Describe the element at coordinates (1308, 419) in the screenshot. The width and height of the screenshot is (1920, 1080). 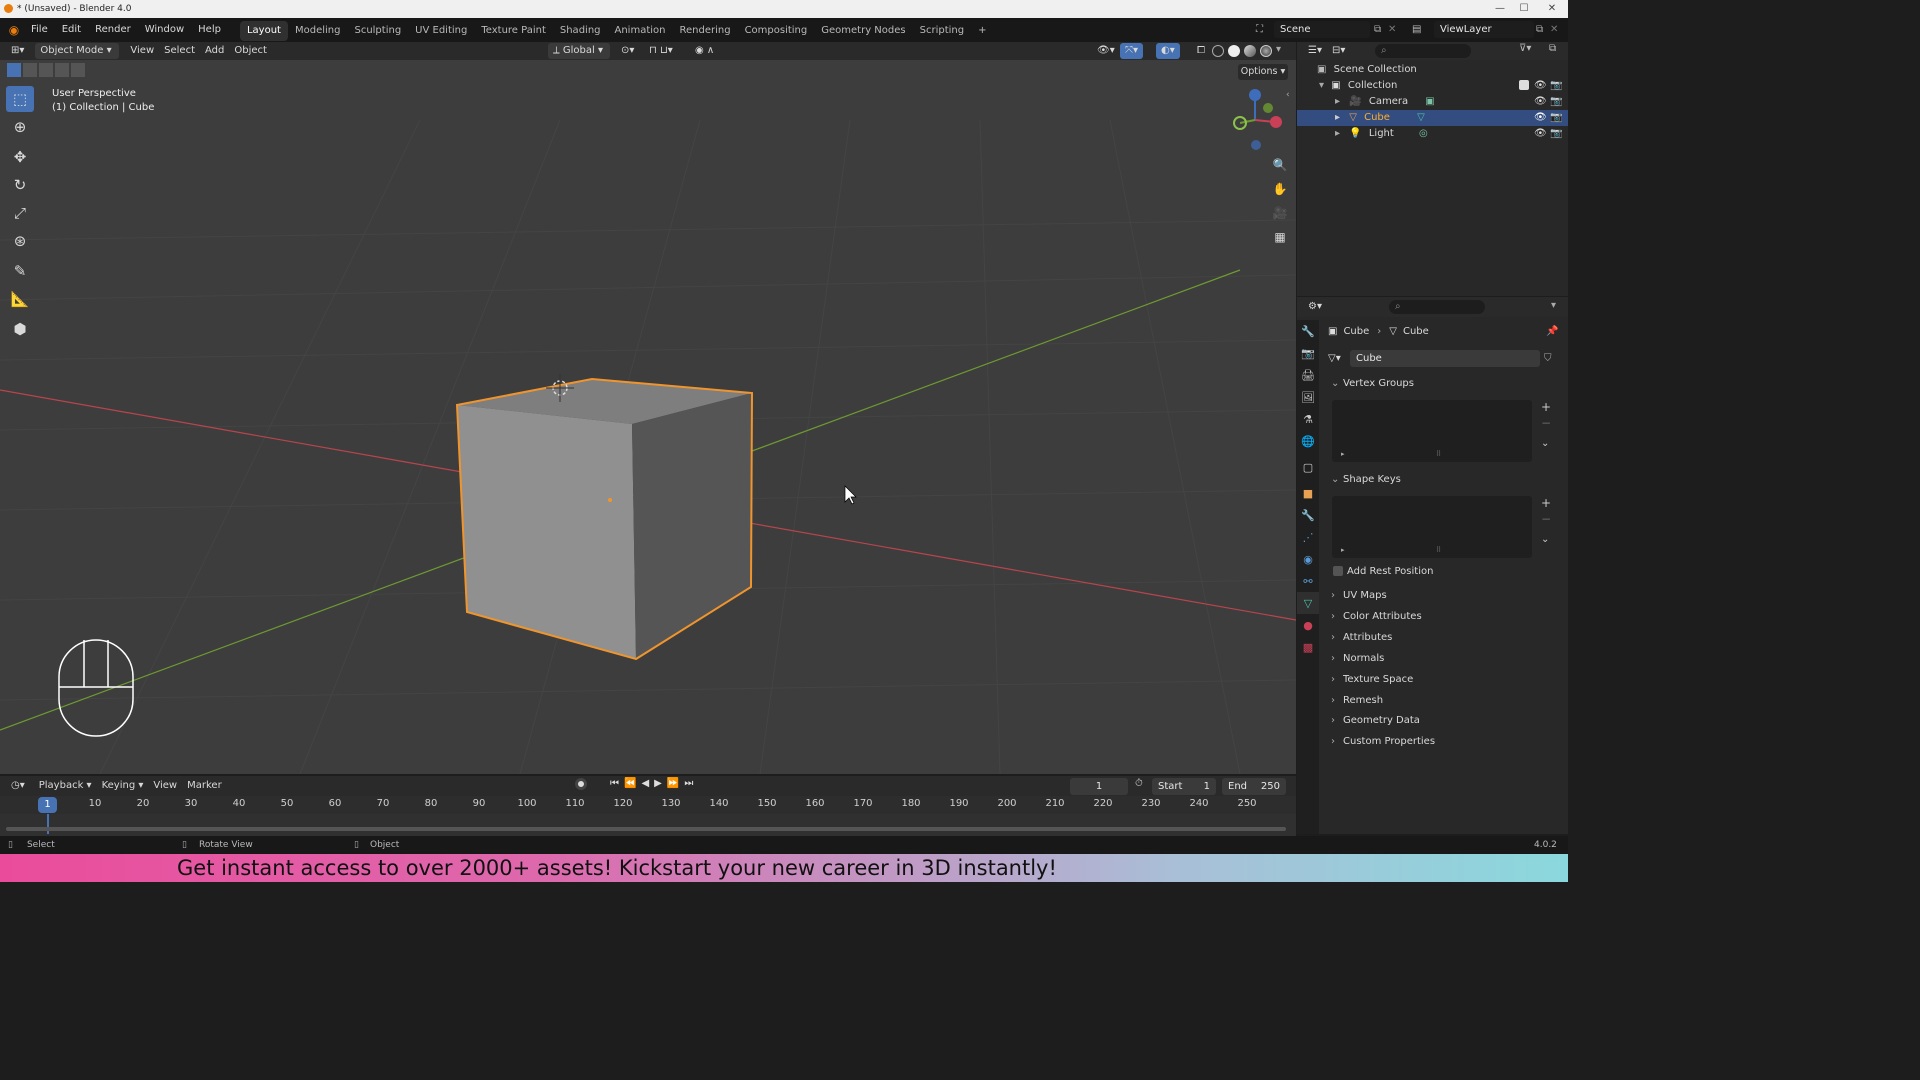
I see `scene-tab-icon: ⚗` at that location.